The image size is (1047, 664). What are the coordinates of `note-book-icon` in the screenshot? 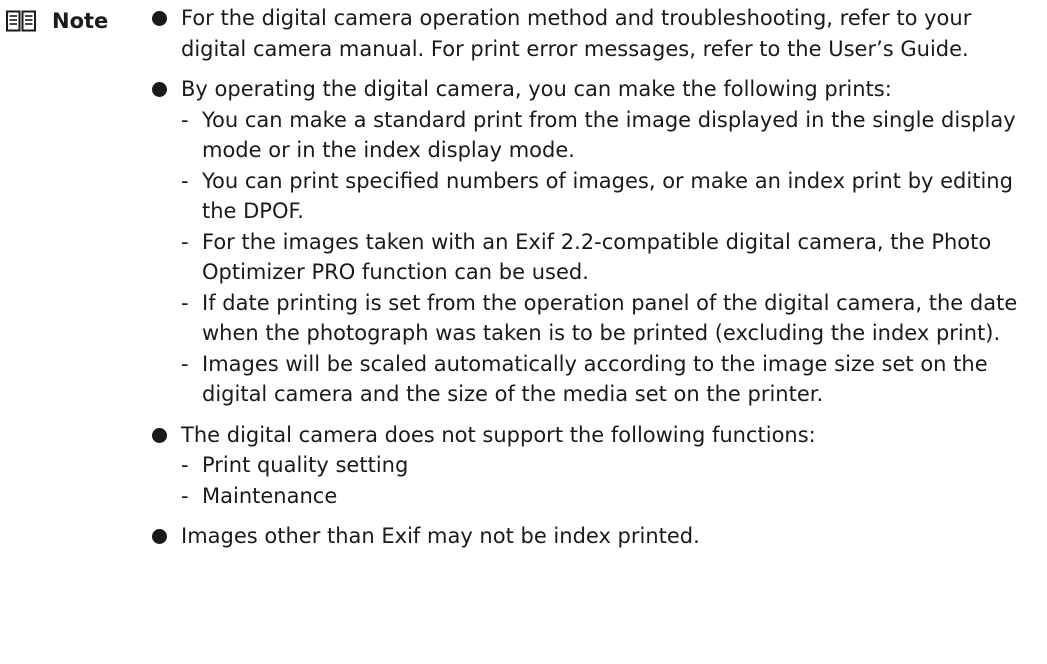 It's located at (21, 21).